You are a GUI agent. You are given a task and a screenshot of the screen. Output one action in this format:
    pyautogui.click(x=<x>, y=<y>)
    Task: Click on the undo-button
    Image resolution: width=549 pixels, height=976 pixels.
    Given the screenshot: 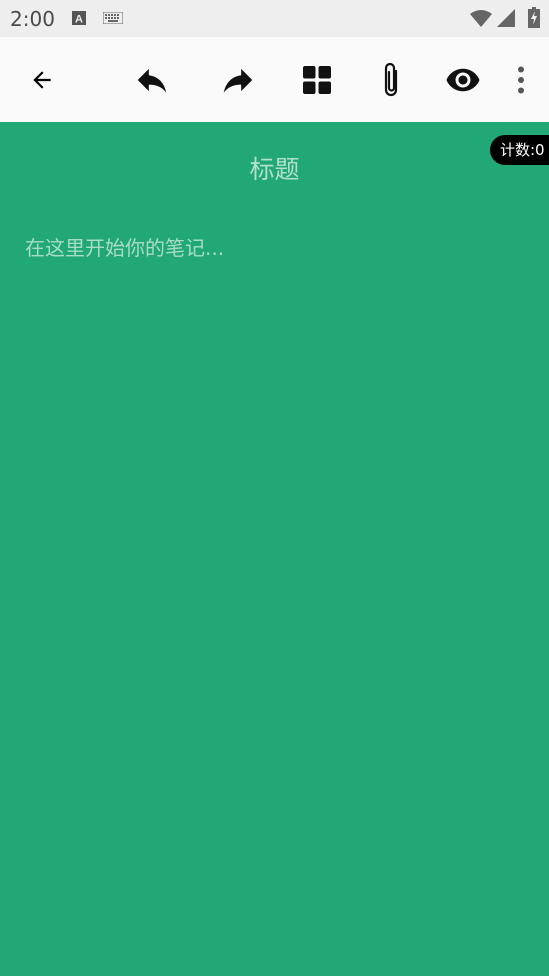 What is the action you would take?
    pyautogui.click(x=152, y=80)
    